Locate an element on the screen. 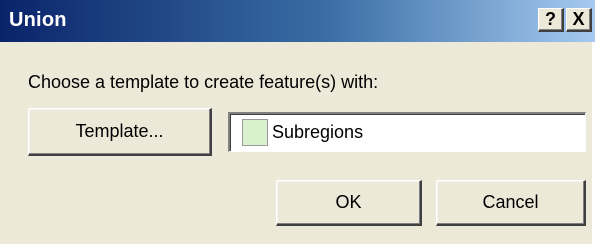  template-color-swatch is located at coordinates (255, 132).